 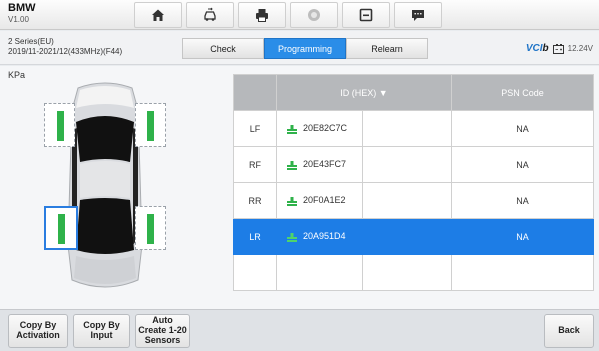 What do you see at coordinates (413, 272) in the screenshot?
I see `table-row-empty` at bounding box center [413, 272].